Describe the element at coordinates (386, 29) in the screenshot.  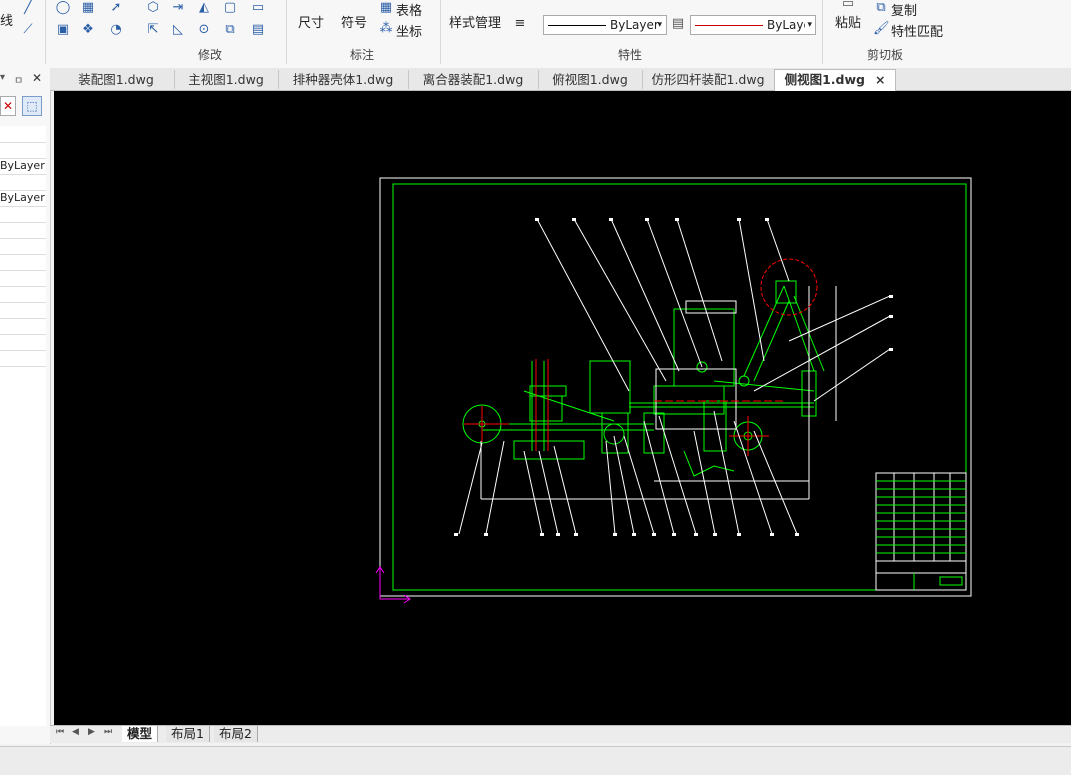
I see `coordinate-icon: ⁂` at that location.